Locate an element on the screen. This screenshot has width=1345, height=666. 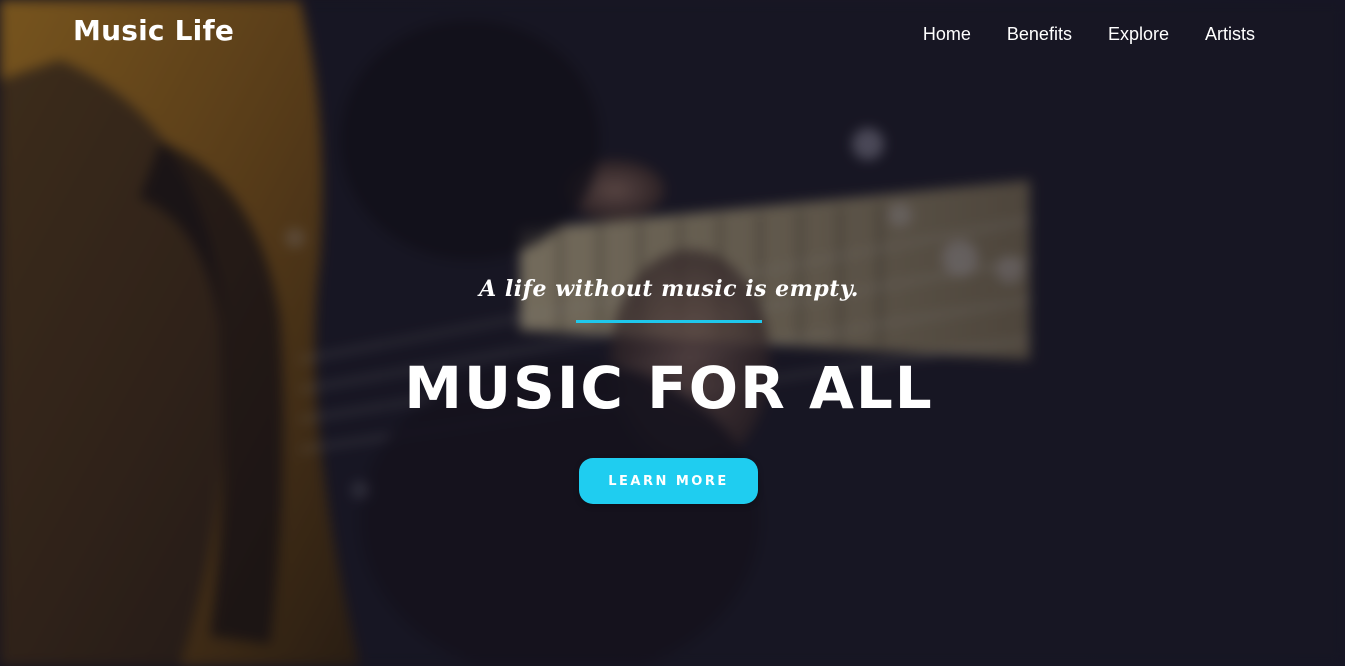
nav-item-benefits: Benefits is located at coordinates (1039, 34).